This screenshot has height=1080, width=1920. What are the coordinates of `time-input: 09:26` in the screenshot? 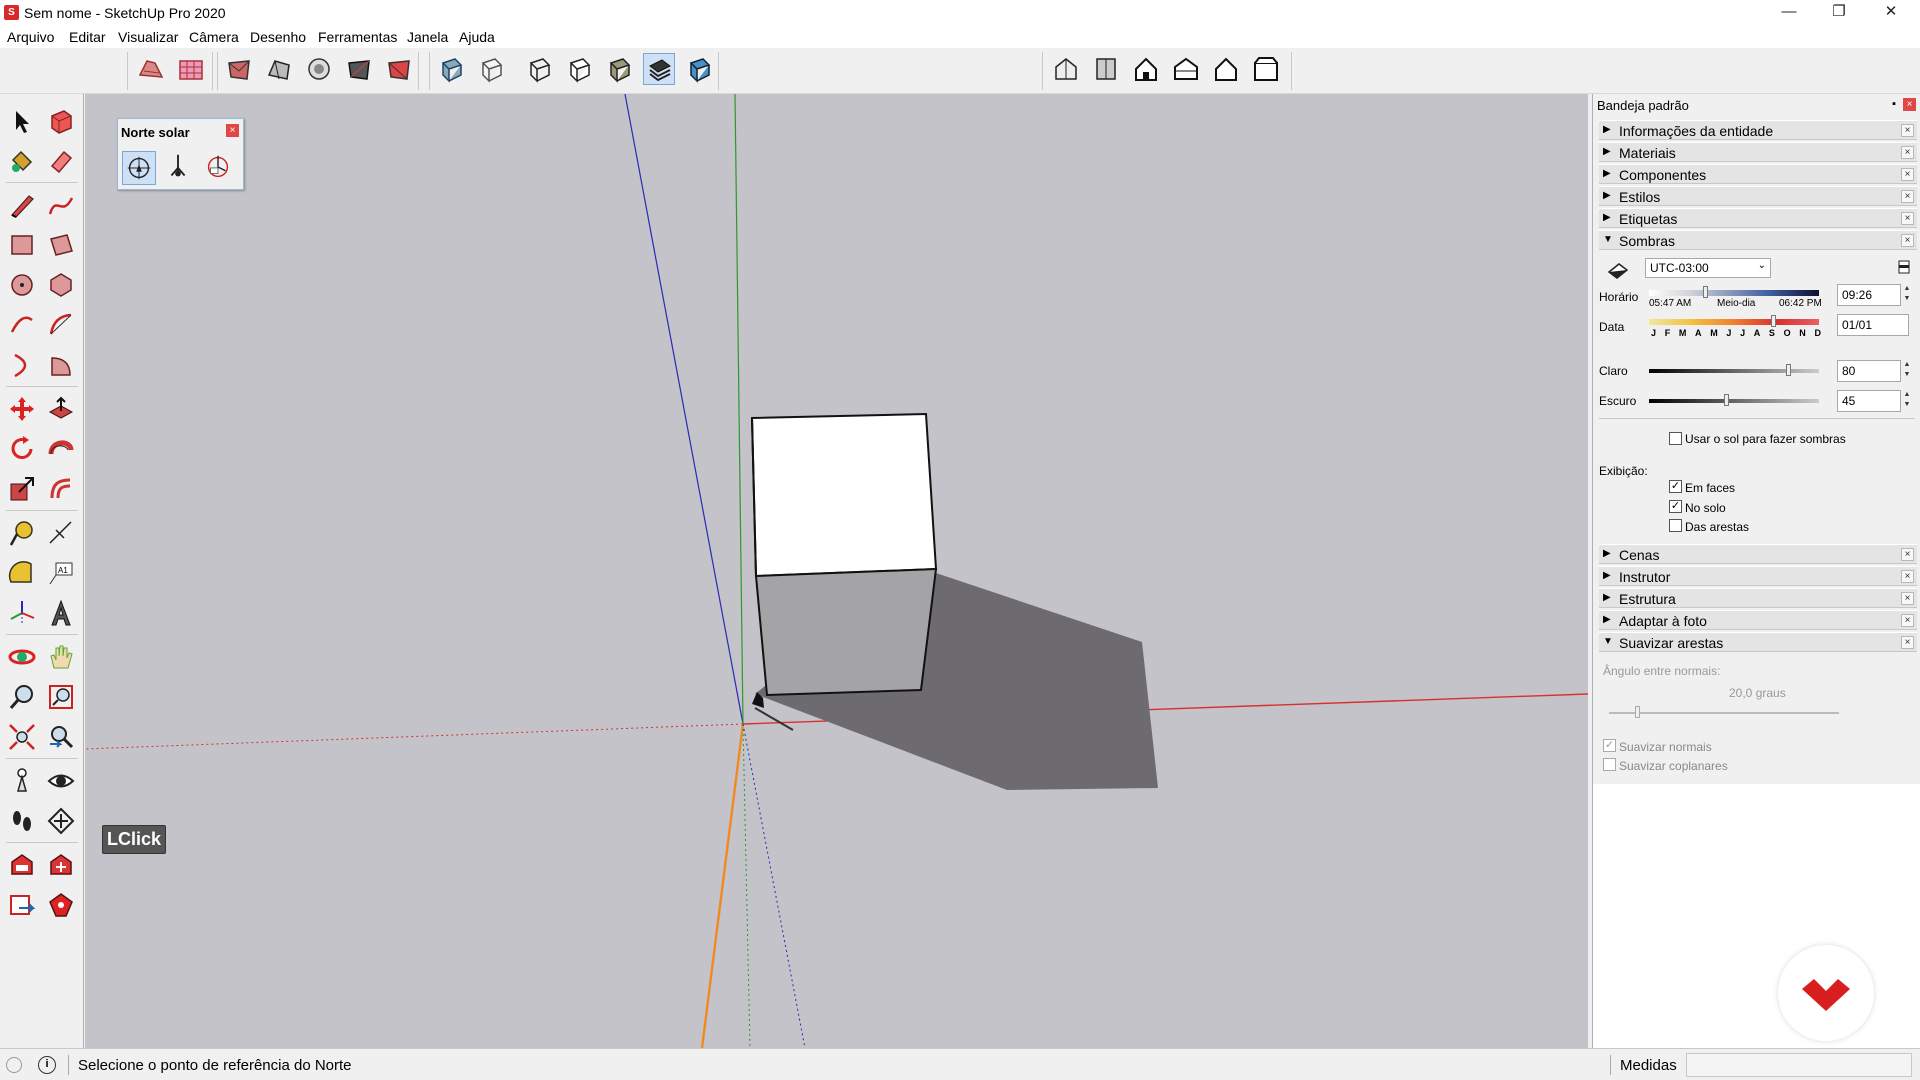 It's located at (1869, 295).